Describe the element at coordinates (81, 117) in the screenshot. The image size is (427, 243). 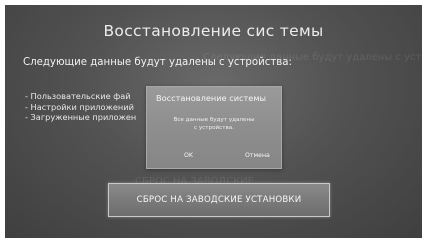
I see `list-item: - Загруженные приложен` at that location.